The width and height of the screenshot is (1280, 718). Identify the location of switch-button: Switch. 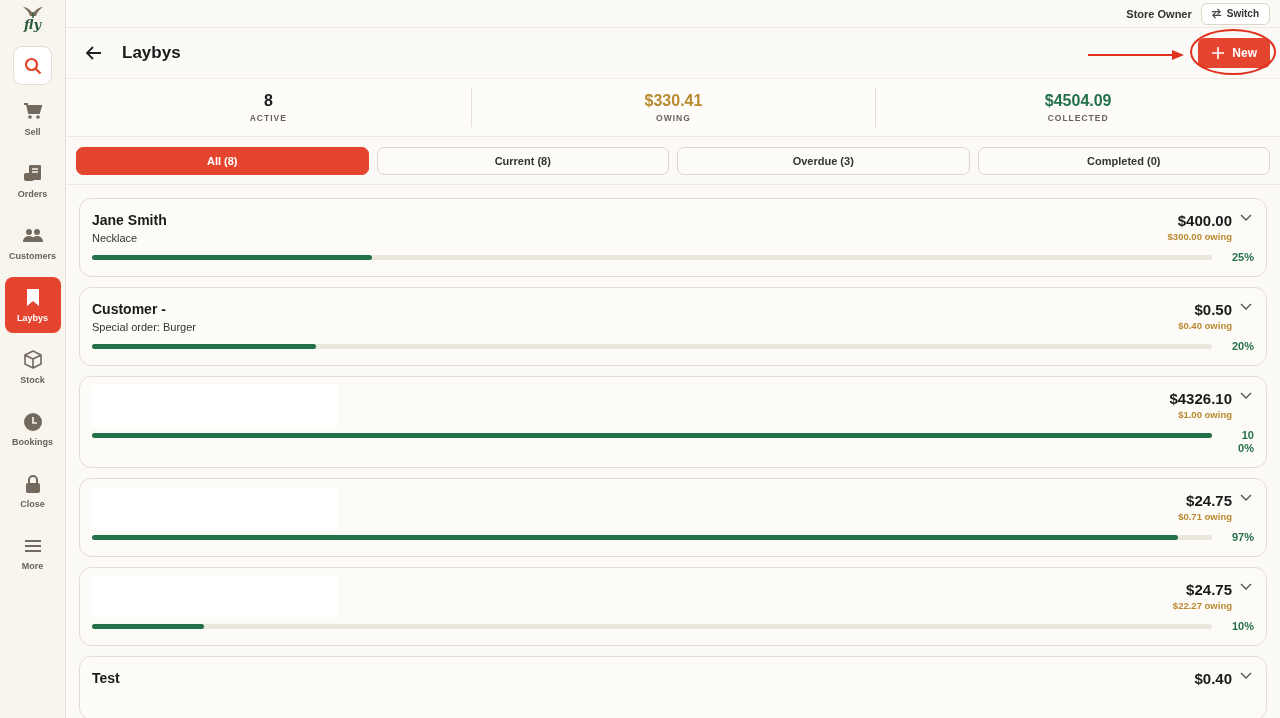
(1235, 13).